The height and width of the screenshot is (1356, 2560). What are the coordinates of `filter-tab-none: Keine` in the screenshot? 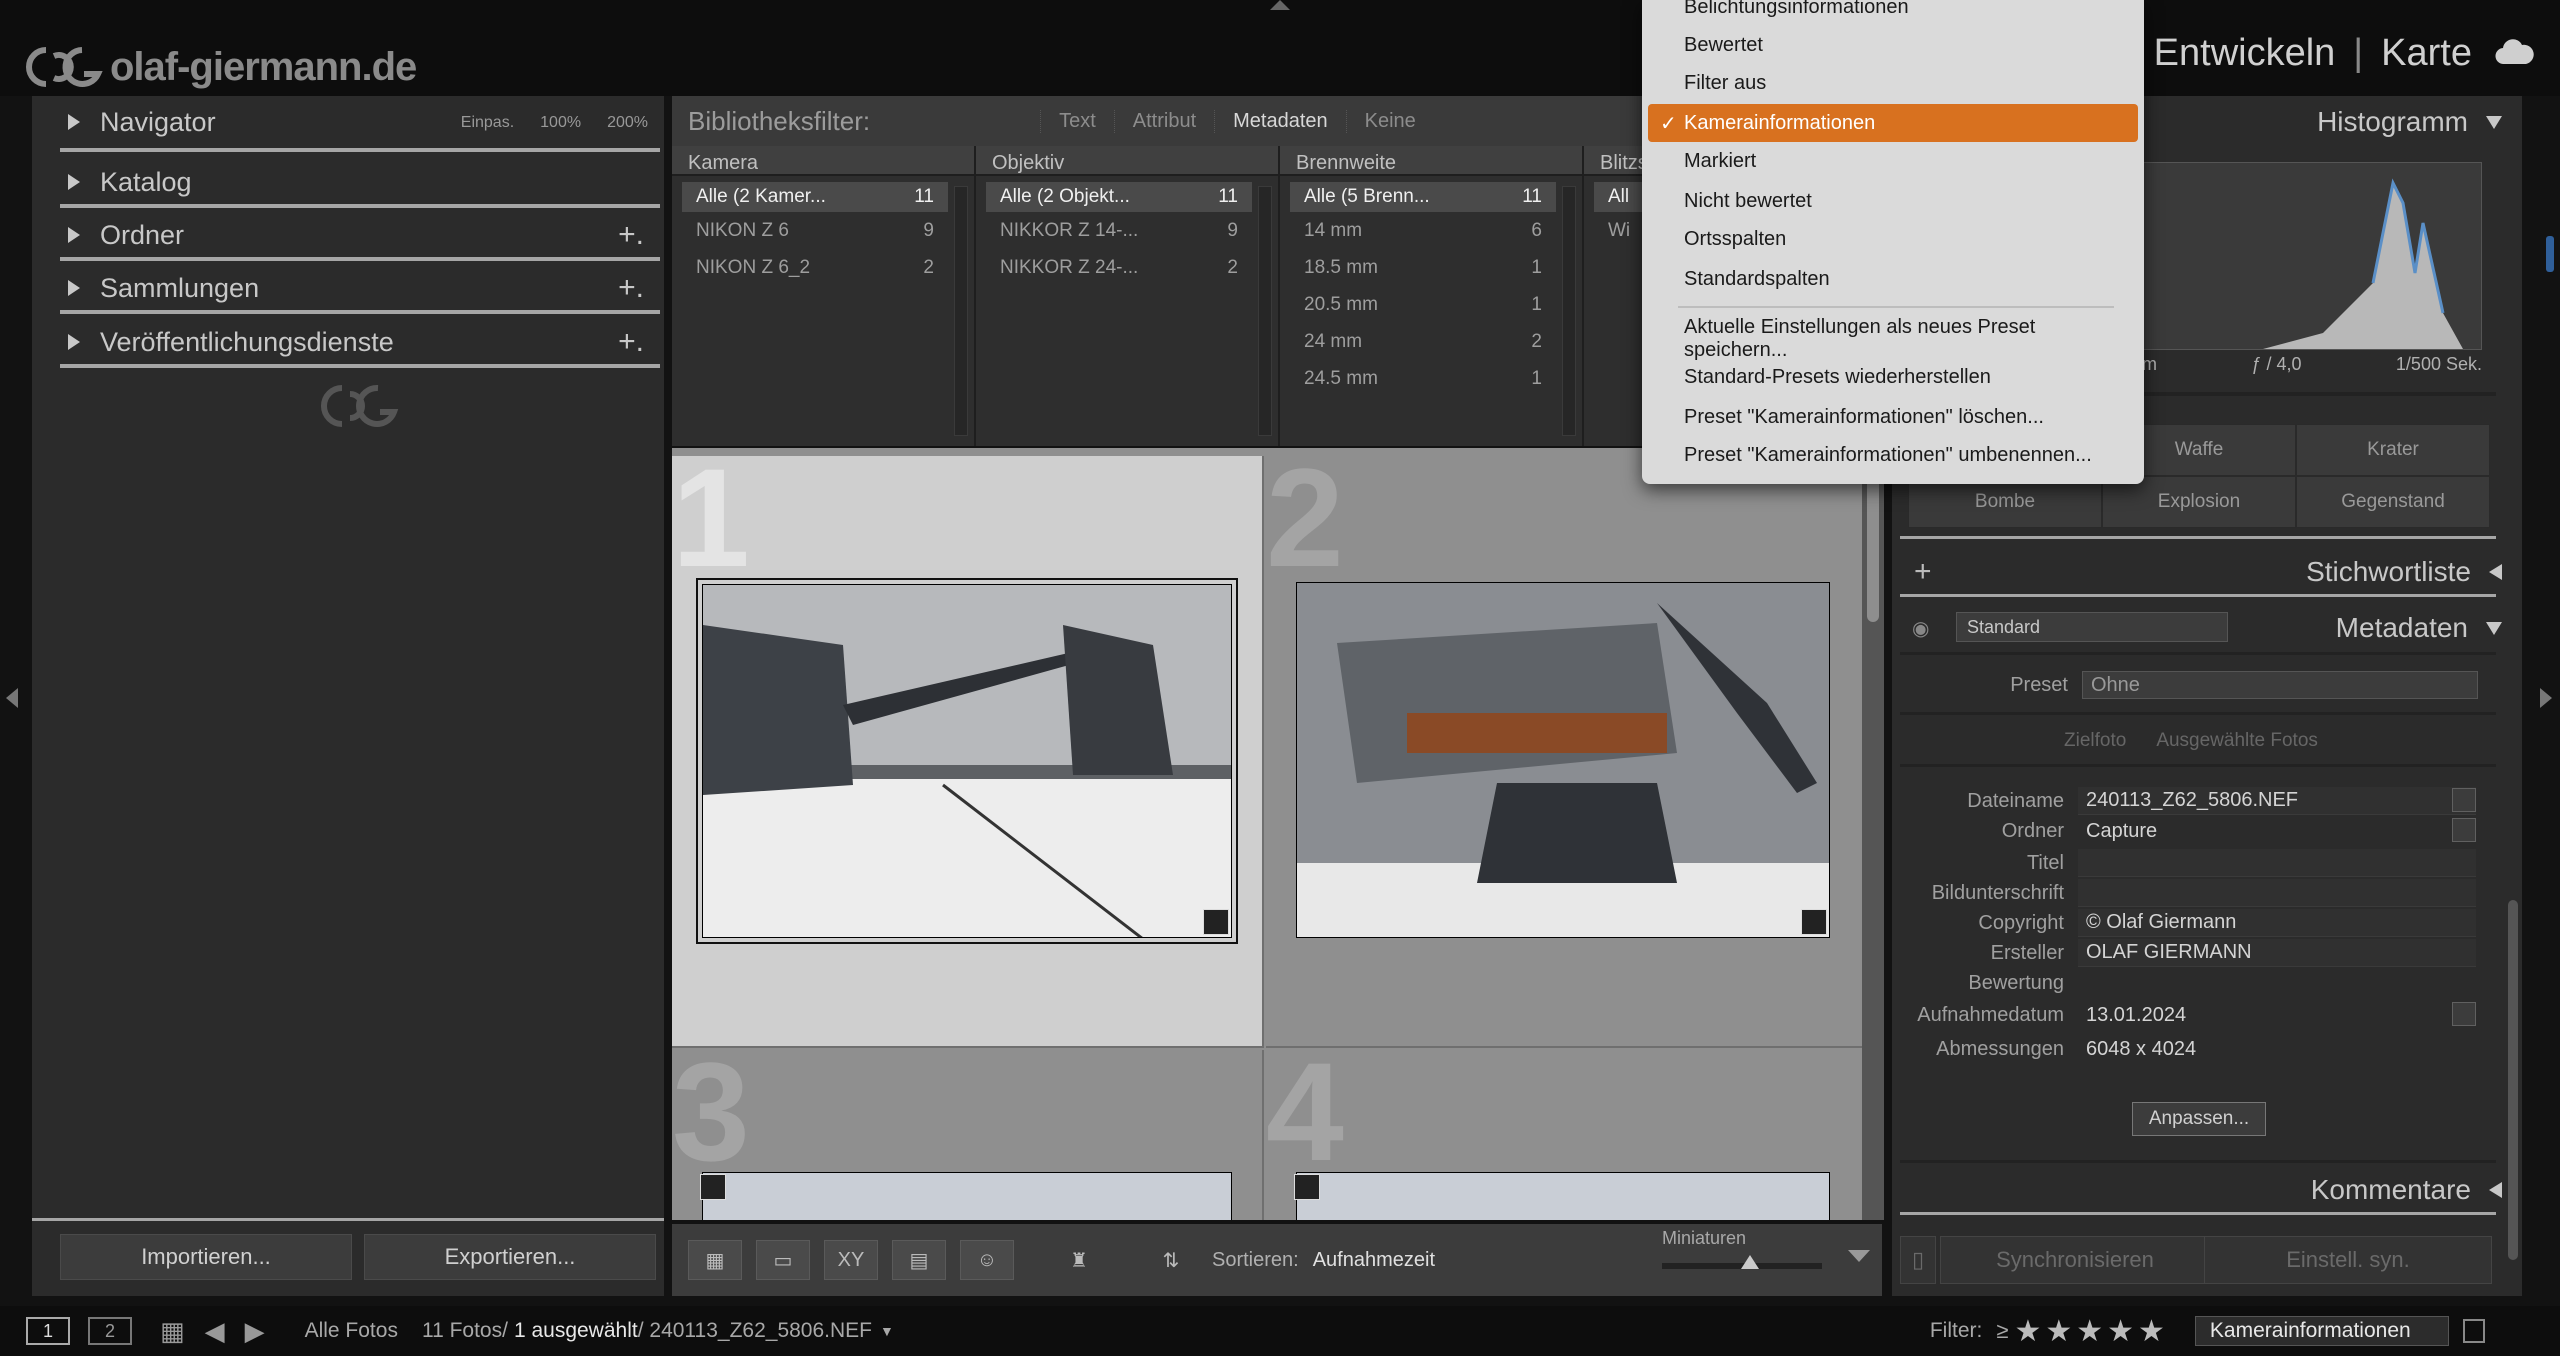 It's located at (1389, 121).